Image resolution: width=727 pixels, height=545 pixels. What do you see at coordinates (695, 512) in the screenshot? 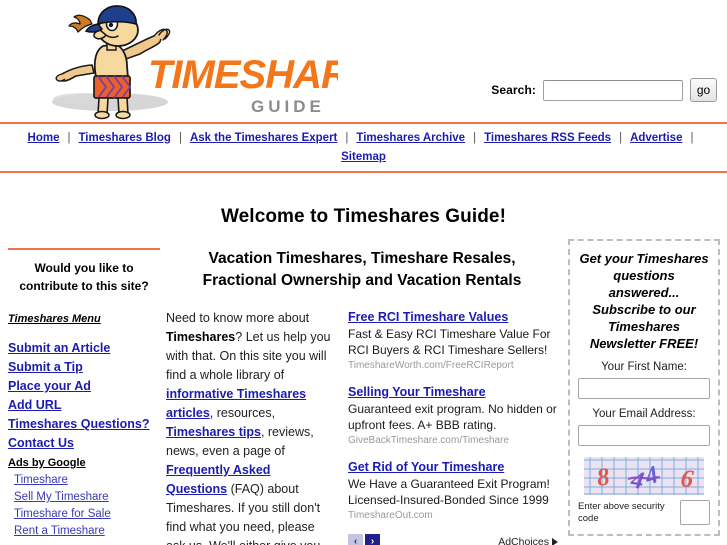
I see `security-code-field` at bounding box center [695, 512].